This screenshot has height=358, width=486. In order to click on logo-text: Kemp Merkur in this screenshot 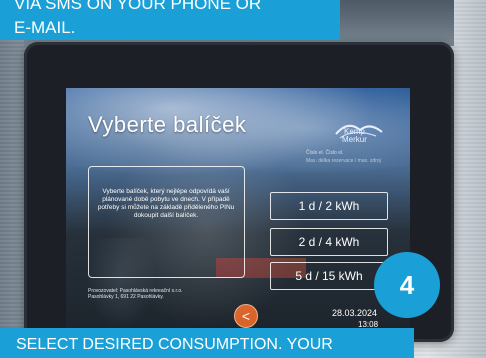, I will do `click(354, 136)`.